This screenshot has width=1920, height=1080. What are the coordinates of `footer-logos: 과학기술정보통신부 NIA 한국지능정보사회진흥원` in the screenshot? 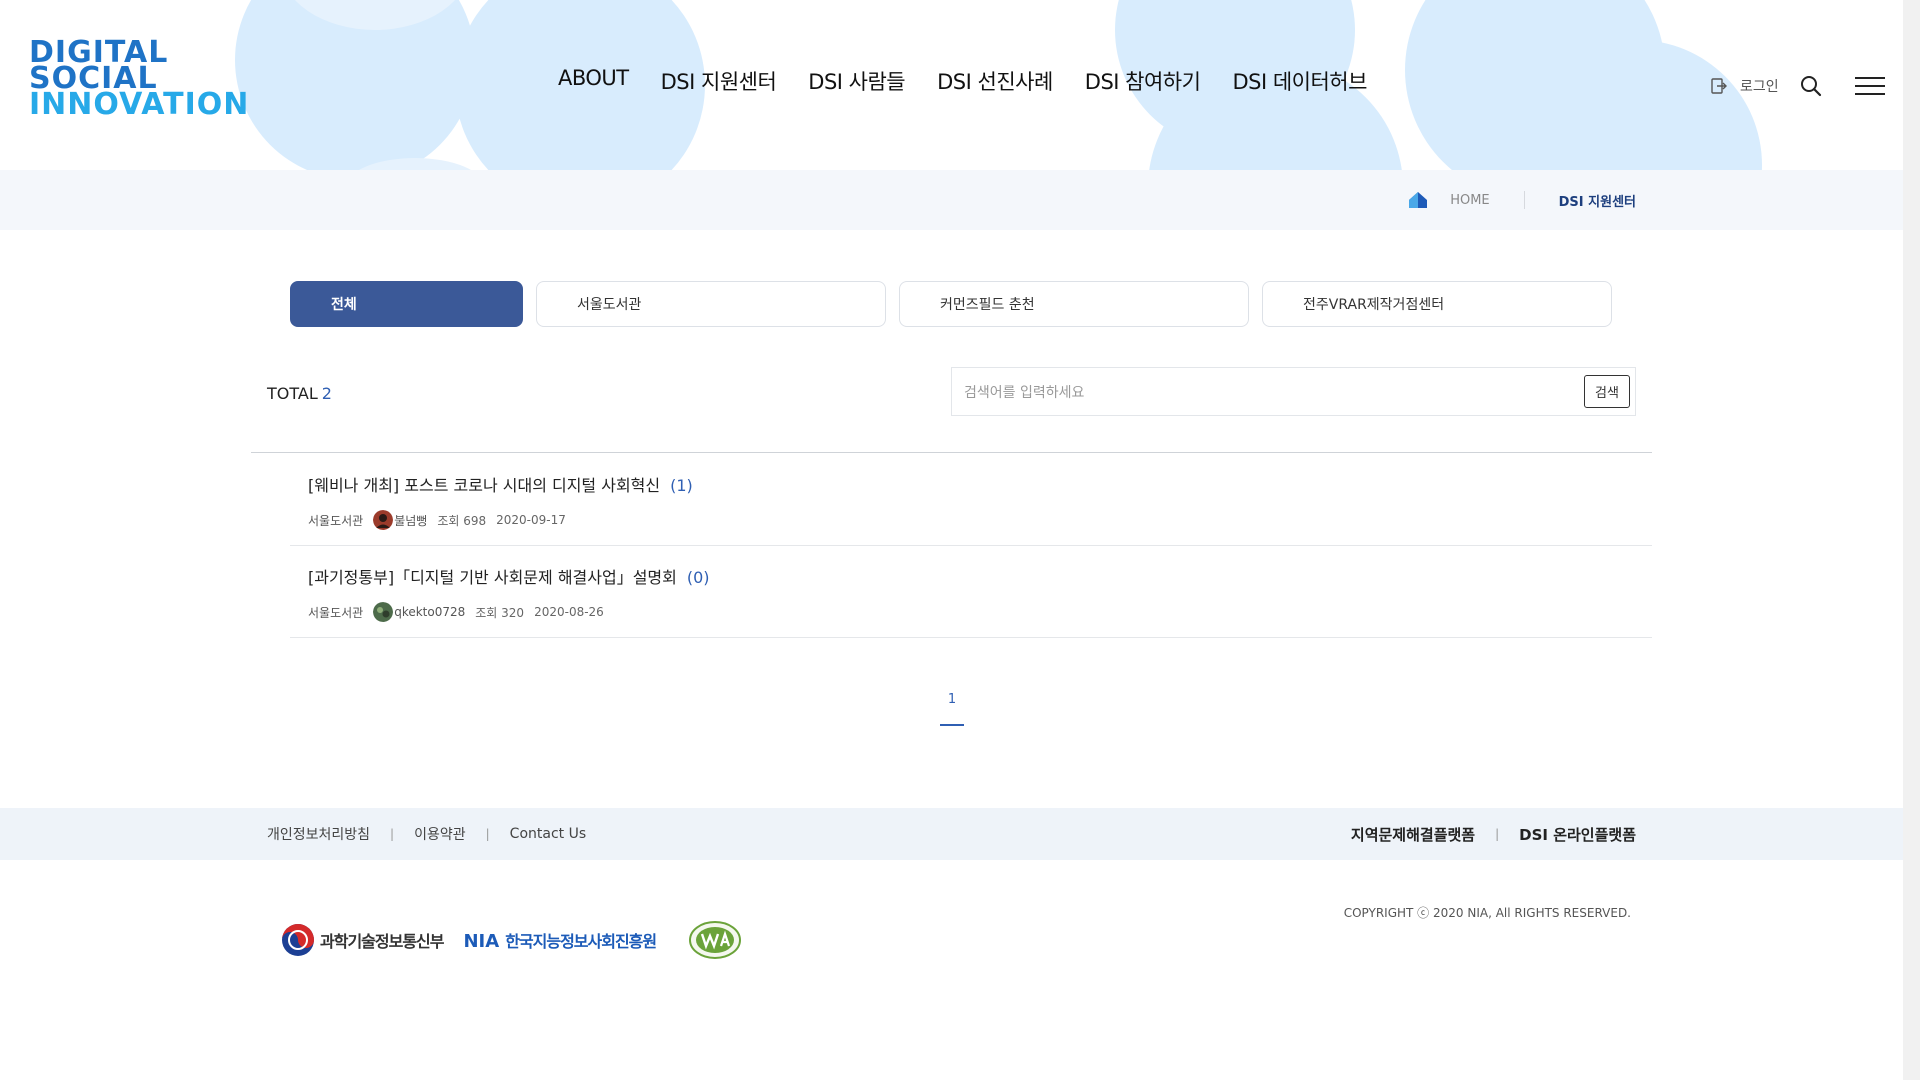 It's located at (511, 940).